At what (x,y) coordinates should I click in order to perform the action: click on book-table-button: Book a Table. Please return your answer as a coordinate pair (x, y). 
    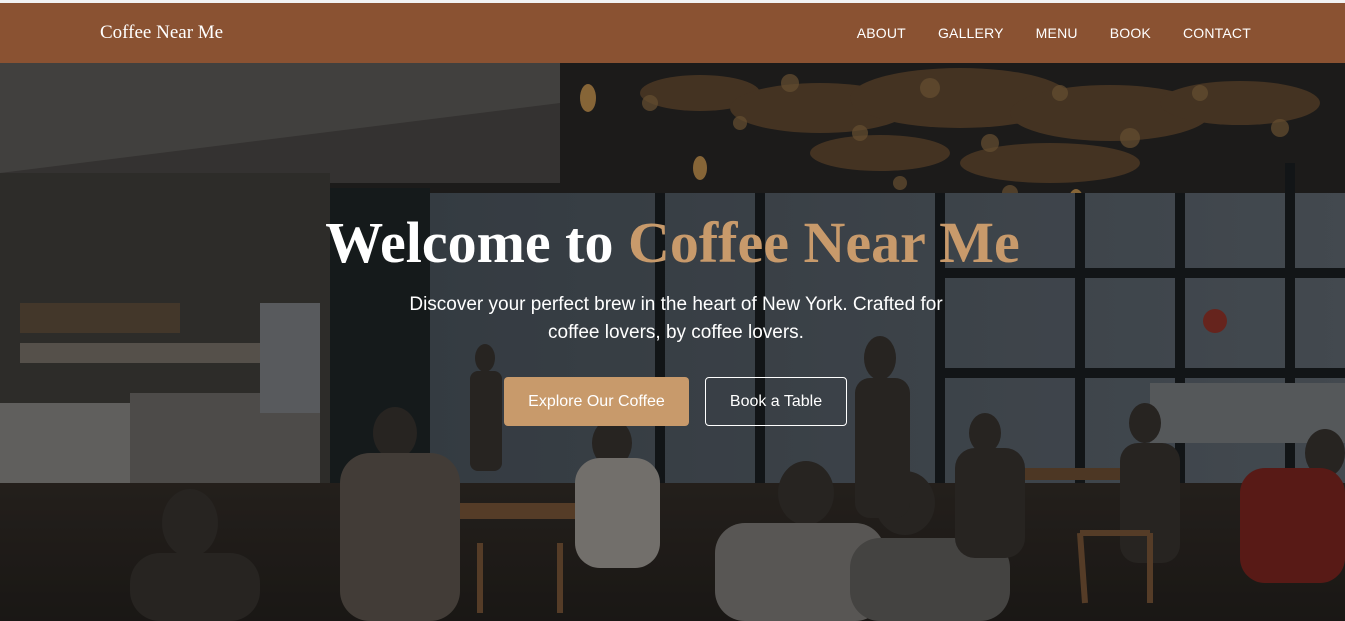
    Looking at the image, I should click on (776, 401).